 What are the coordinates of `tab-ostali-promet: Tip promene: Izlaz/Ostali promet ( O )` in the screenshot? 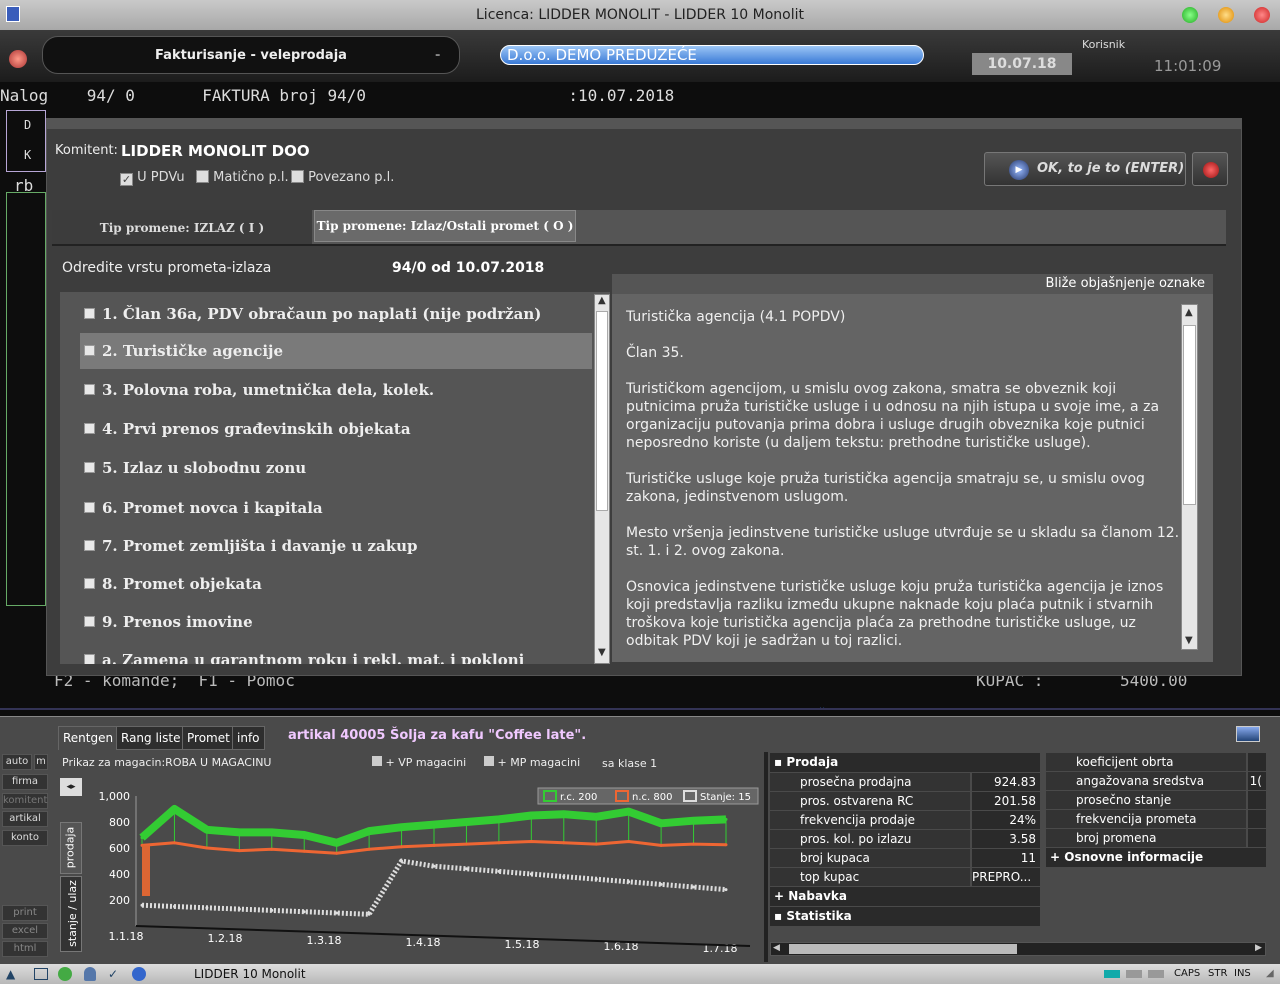 It's located at (445, 226).